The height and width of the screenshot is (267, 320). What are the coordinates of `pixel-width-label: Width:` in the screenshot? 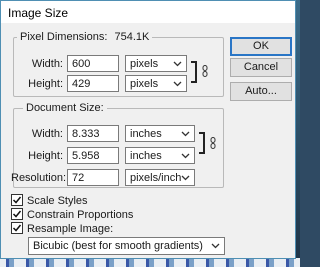 It's located at (47, 64).